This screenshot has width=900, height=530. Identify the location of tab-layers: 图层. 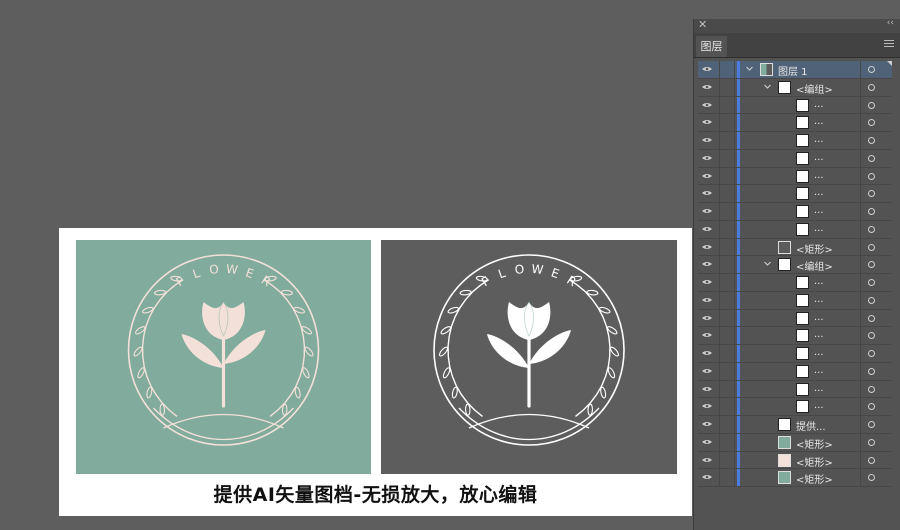
(711, 46).